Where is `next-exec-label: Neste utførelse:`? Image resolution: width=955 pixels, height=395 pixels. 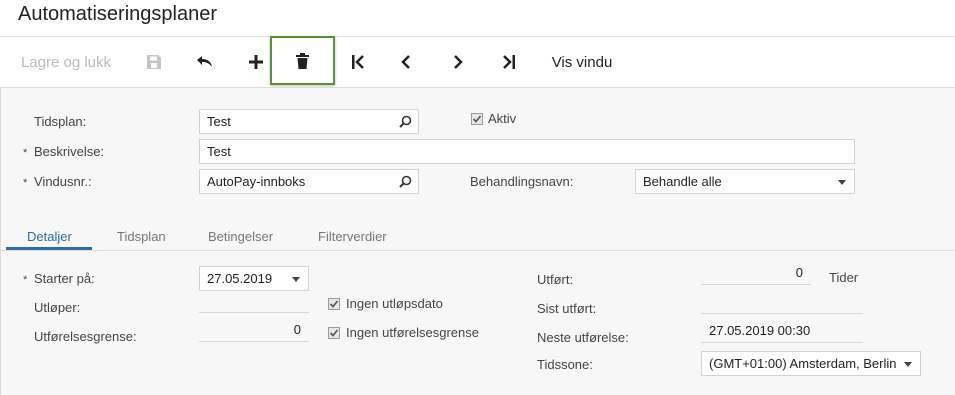 next-exec-label: Neste utførelse: is located at coordinates (583, 337).